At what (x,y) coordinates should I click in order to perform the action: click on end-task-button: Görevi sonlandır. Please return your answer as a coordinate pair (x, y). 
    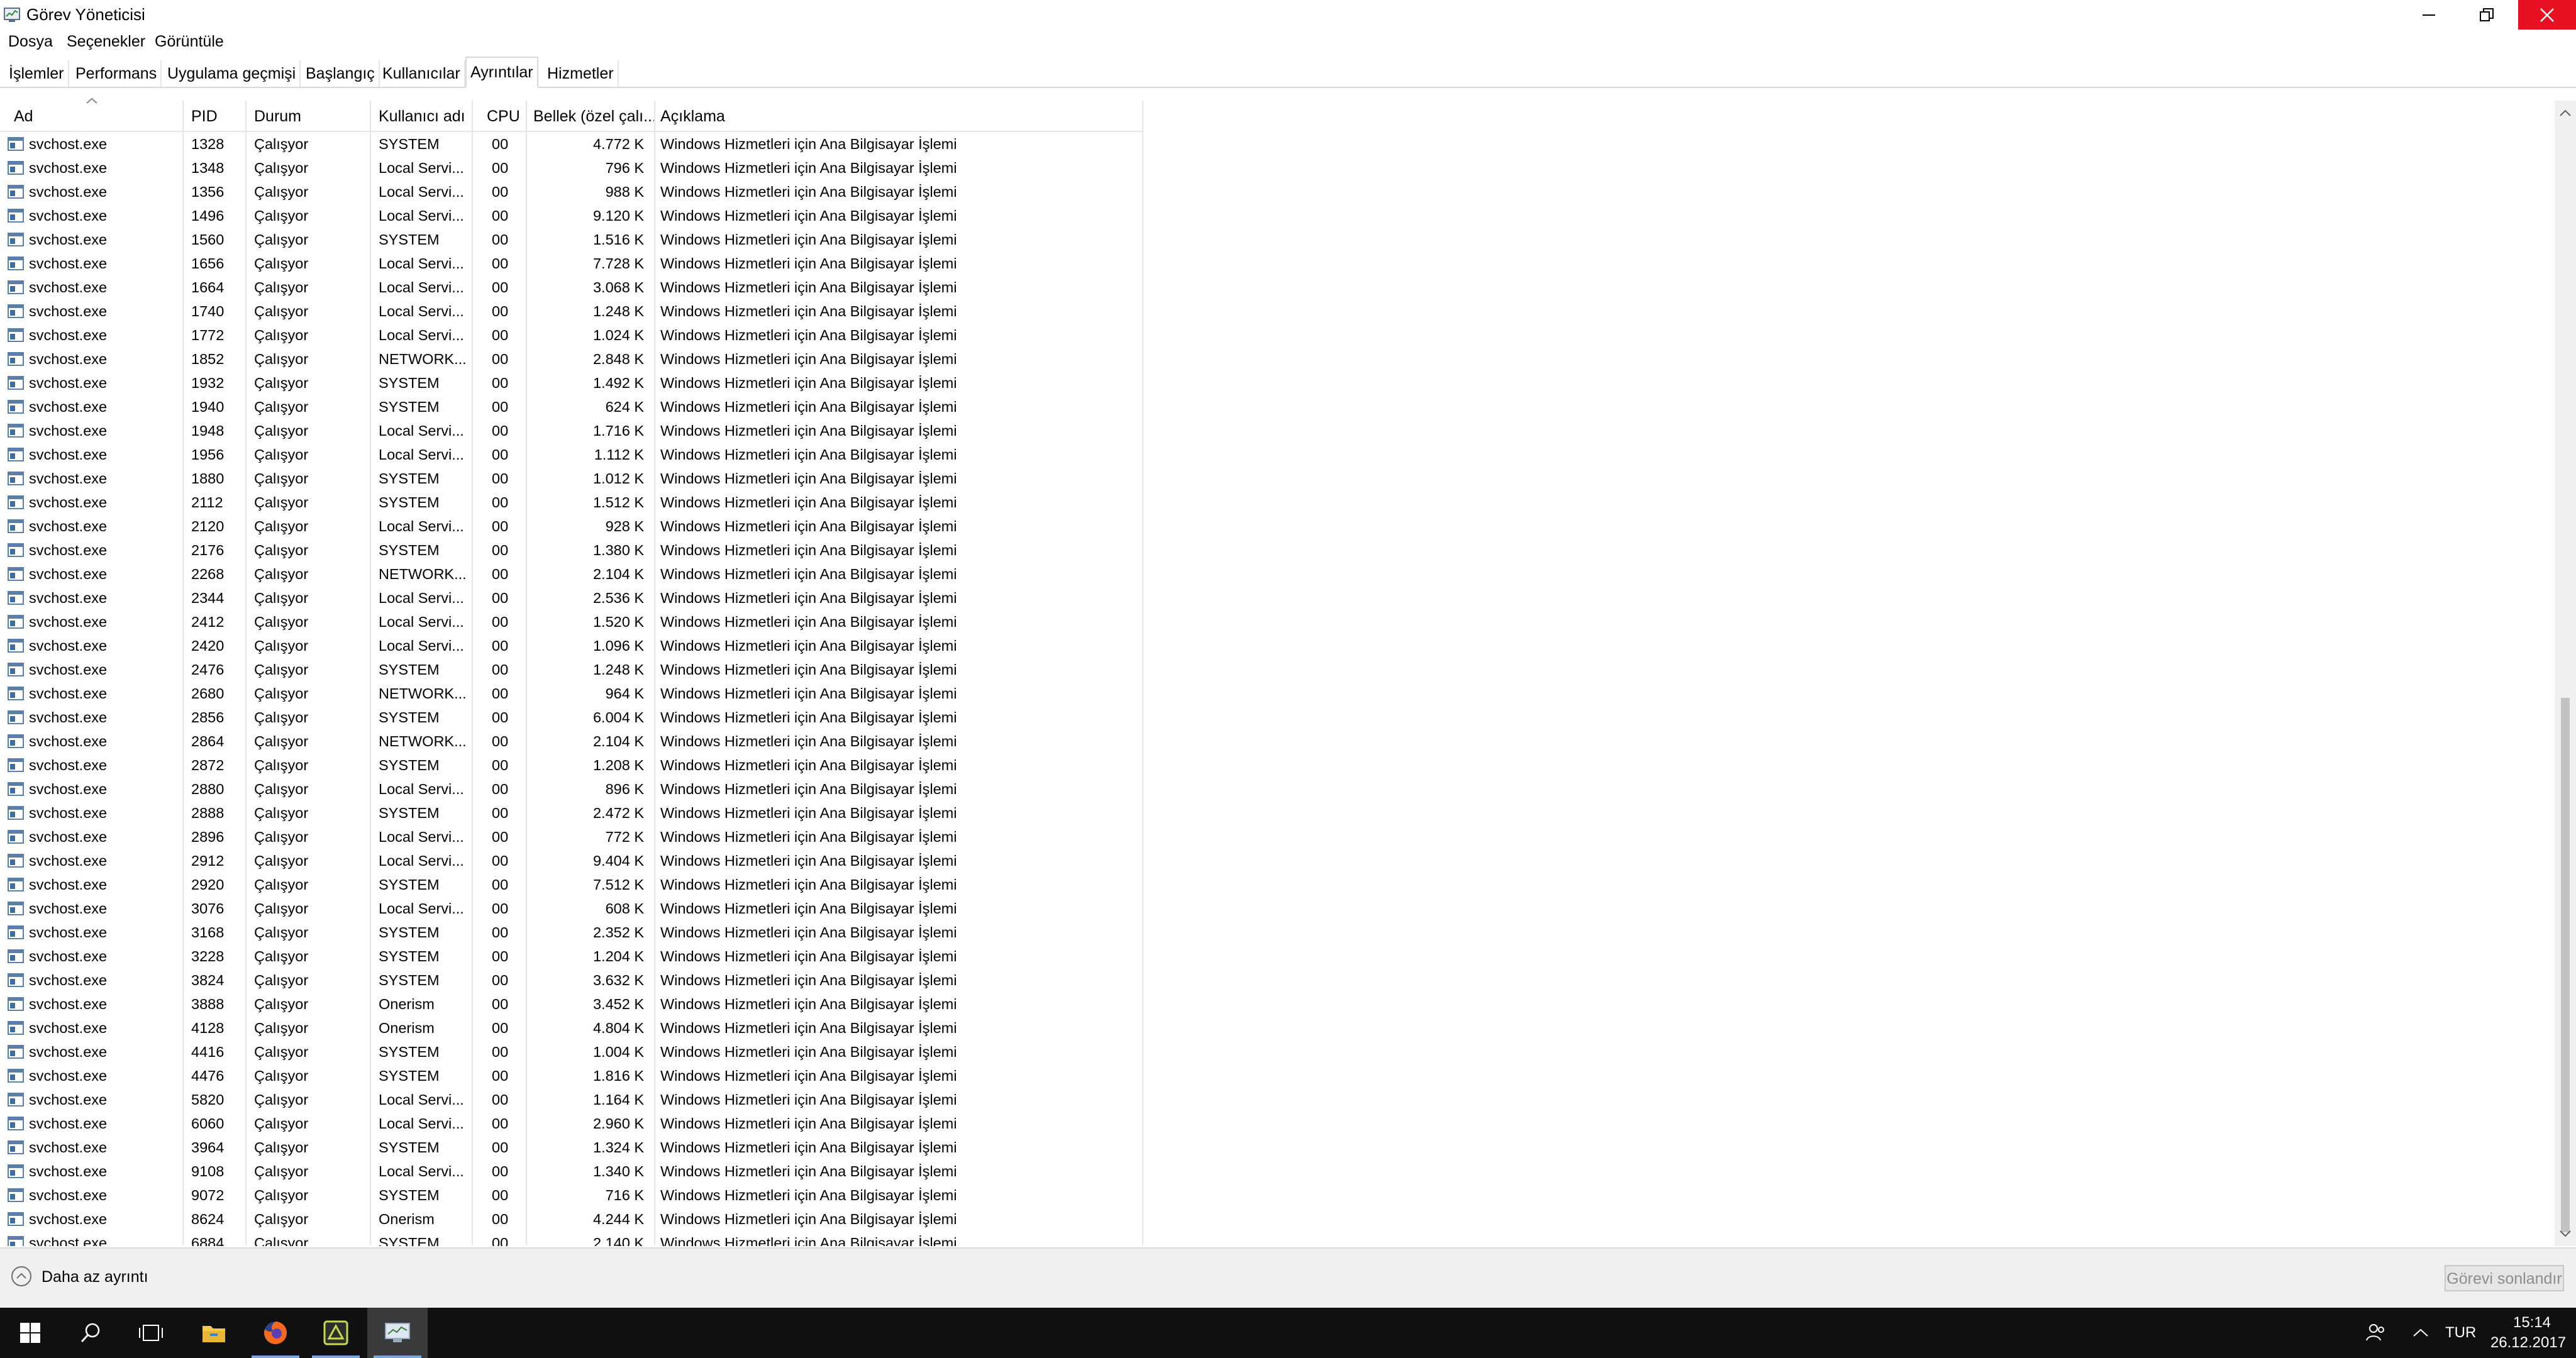
    Looking at the image, I should click on (2504, 1278).